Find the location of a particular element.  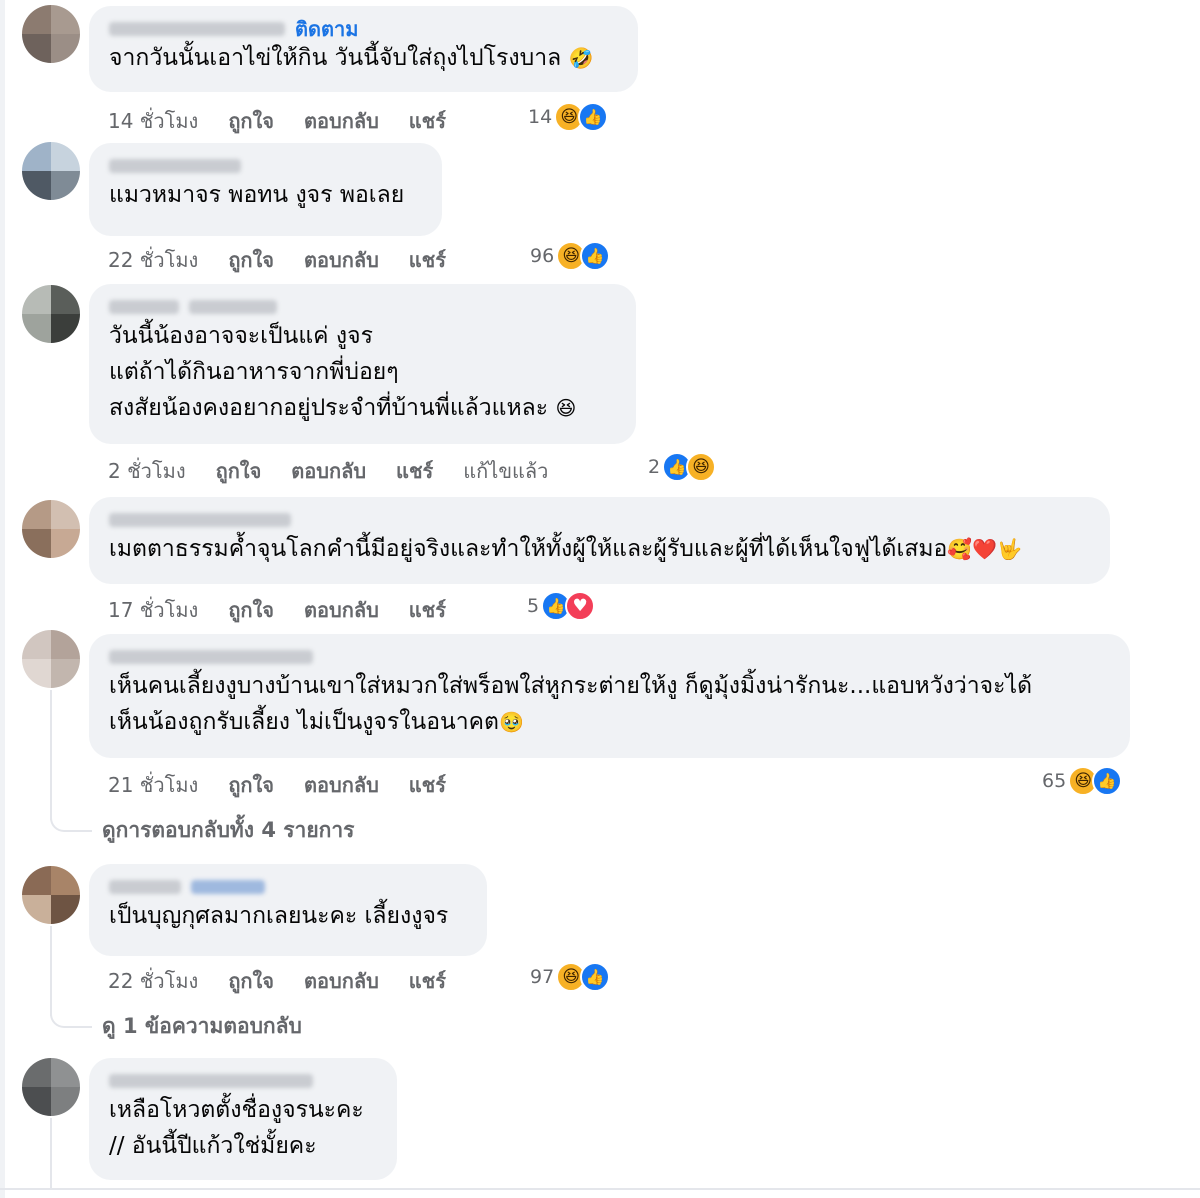

reaction-summary: 5 👍 ♥ is located at coordinates (561, 606).